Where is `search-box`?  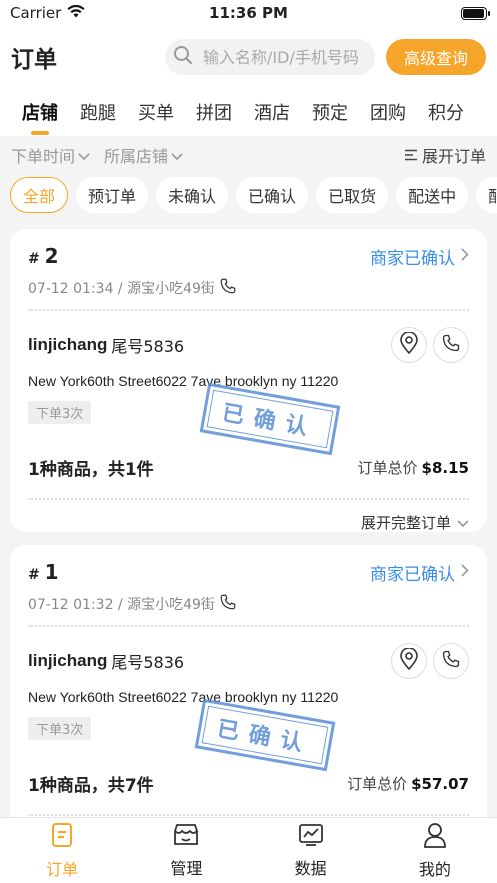
search-box is located at coordinates (270, 57).